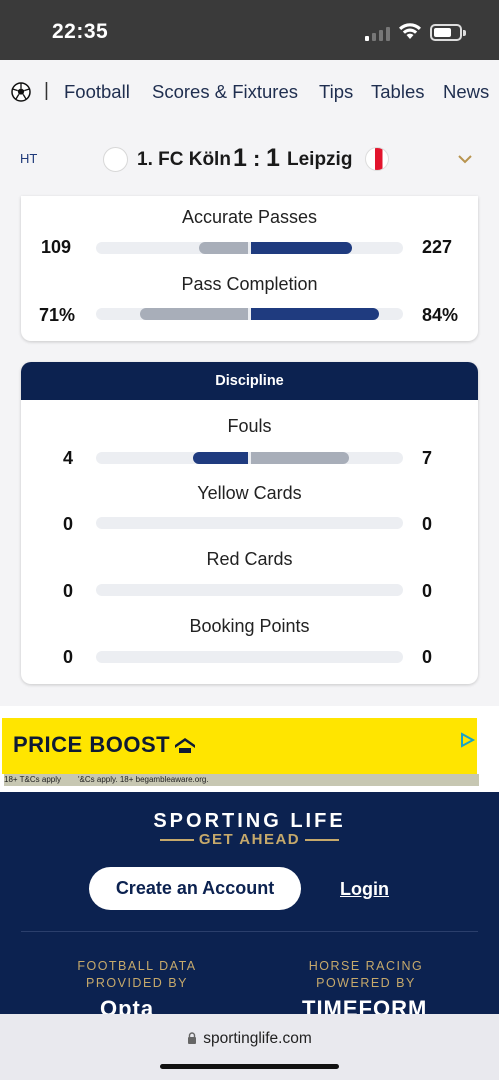  Describe the element at coordinates (241, 780) in the screenshot. I see `ad-terms-strip` at that location.